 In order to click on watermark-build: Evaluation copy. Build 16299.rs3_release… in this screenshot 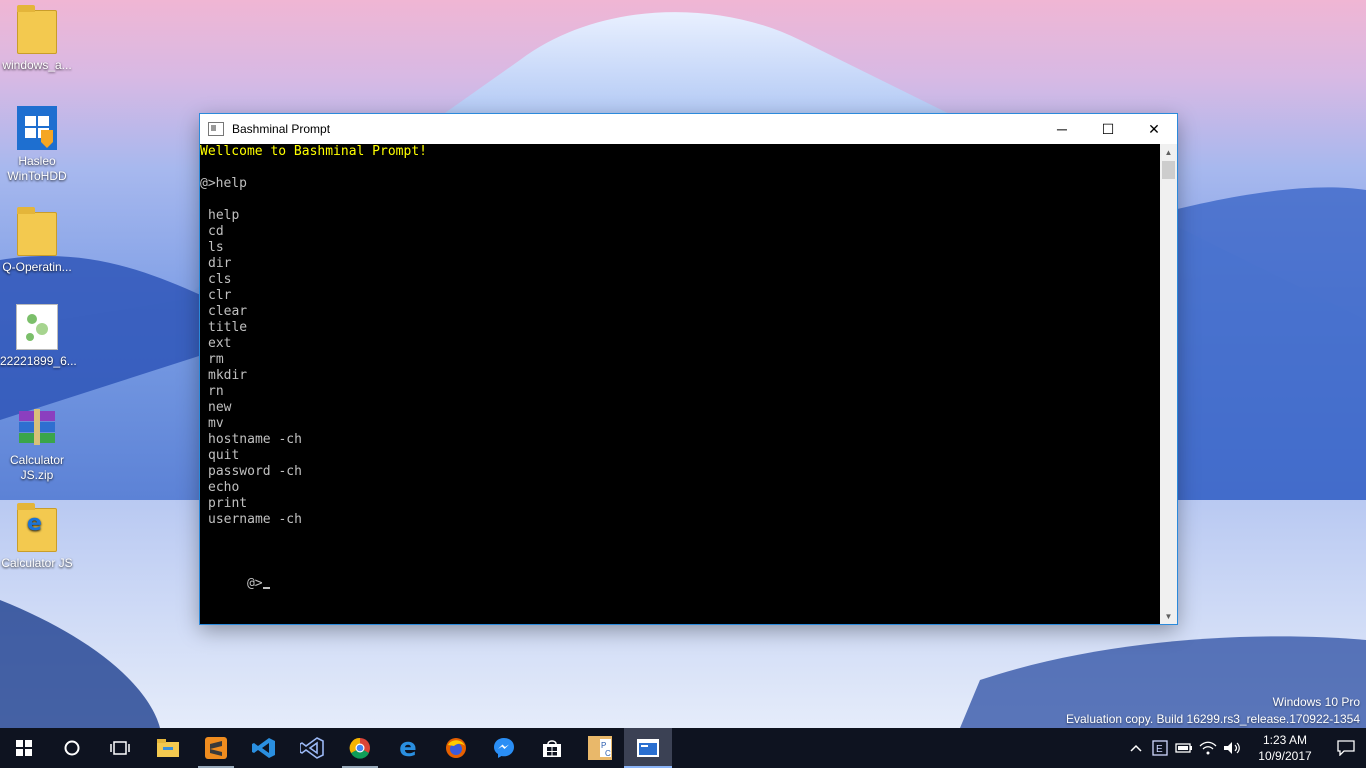, I will do `click(1213, 719)`.